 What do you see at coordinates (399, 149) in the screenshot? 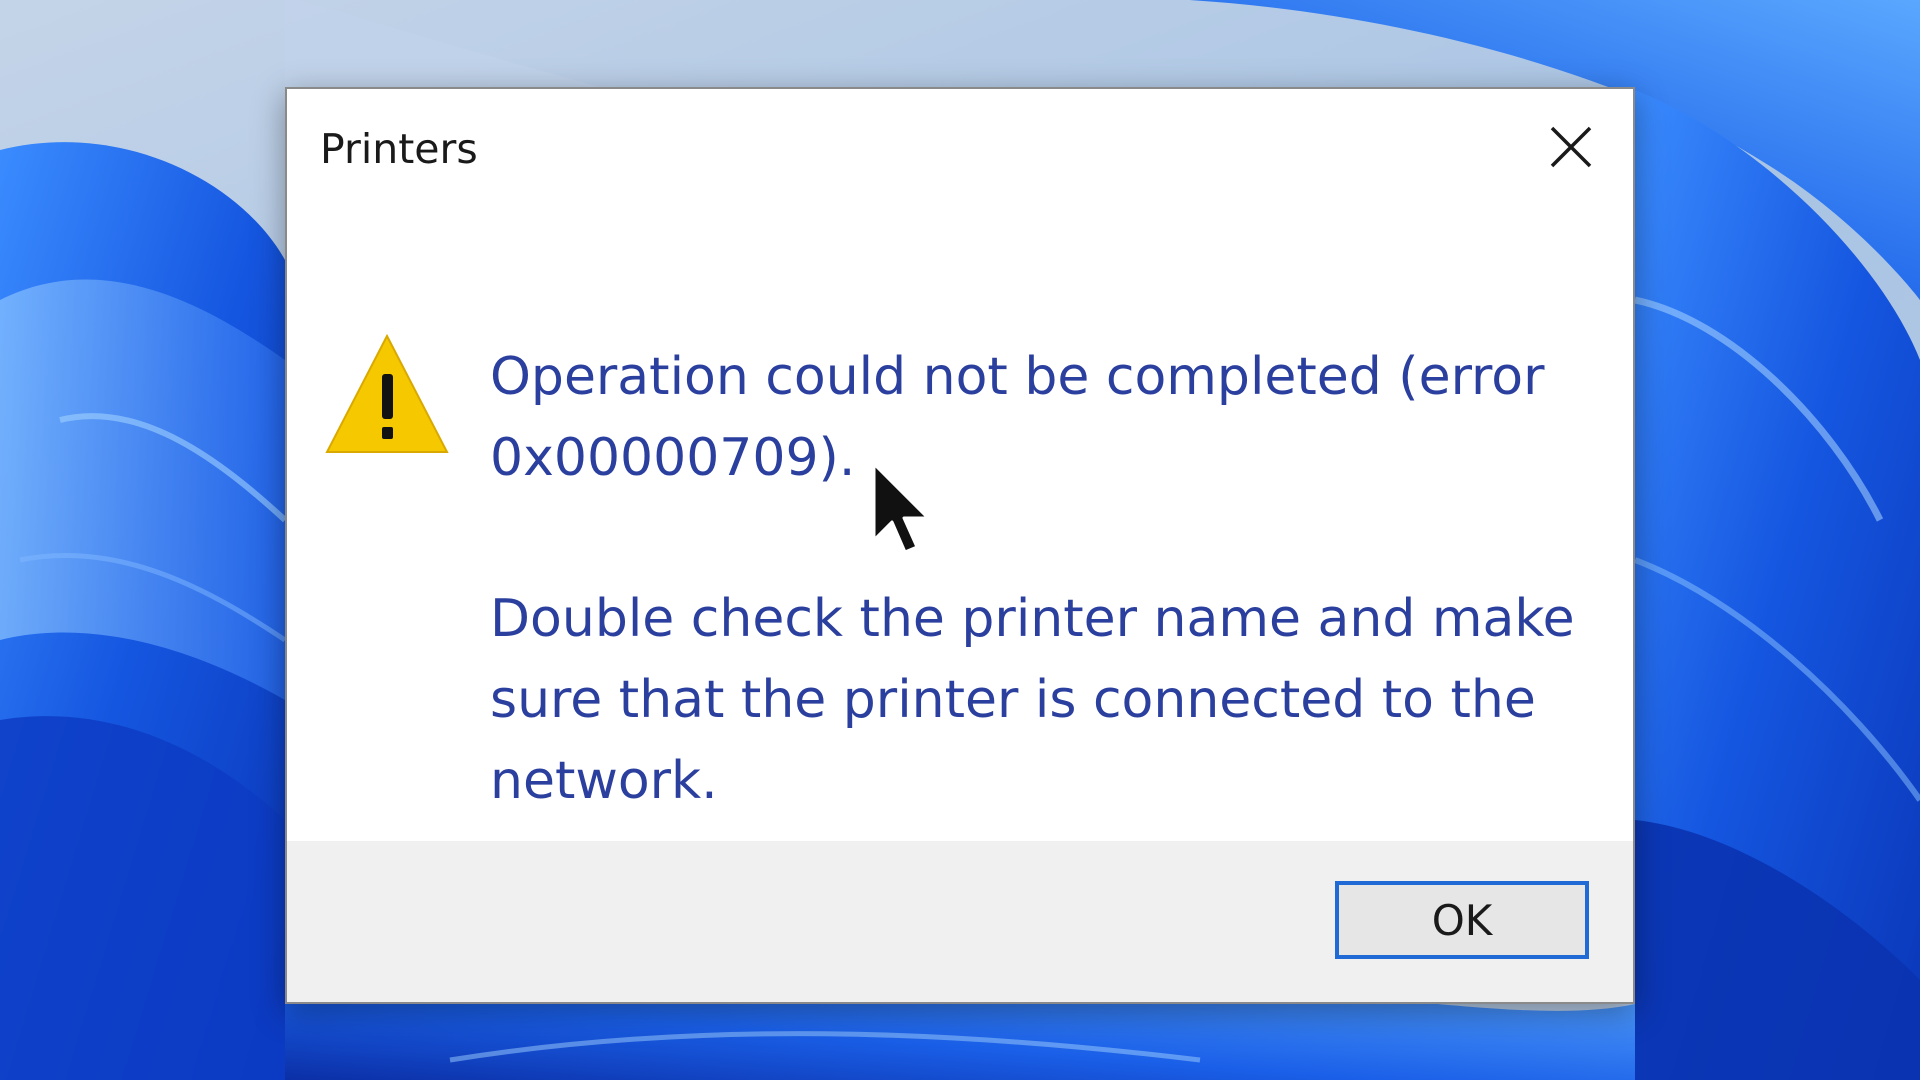
I see `dialog-title: Printers` at bounding box center [399, 149].